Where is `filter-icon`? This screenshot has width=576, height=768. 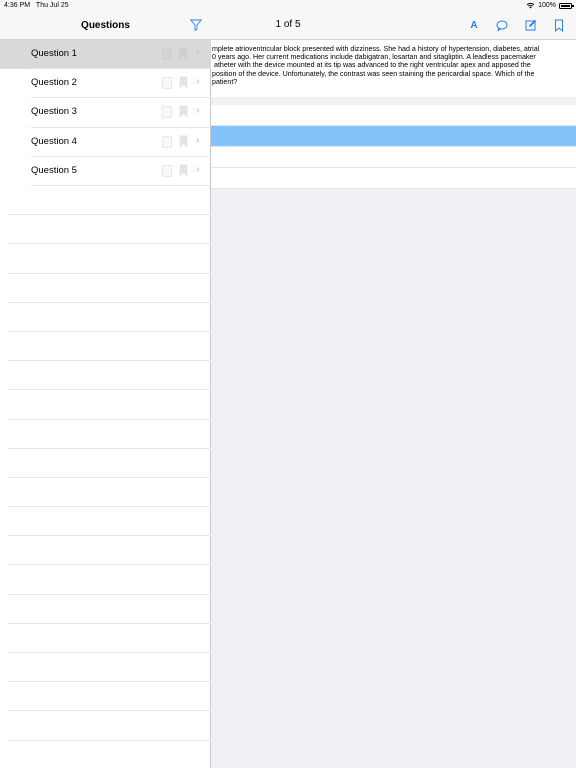 filter-icon is located at coordinates (196, 25).